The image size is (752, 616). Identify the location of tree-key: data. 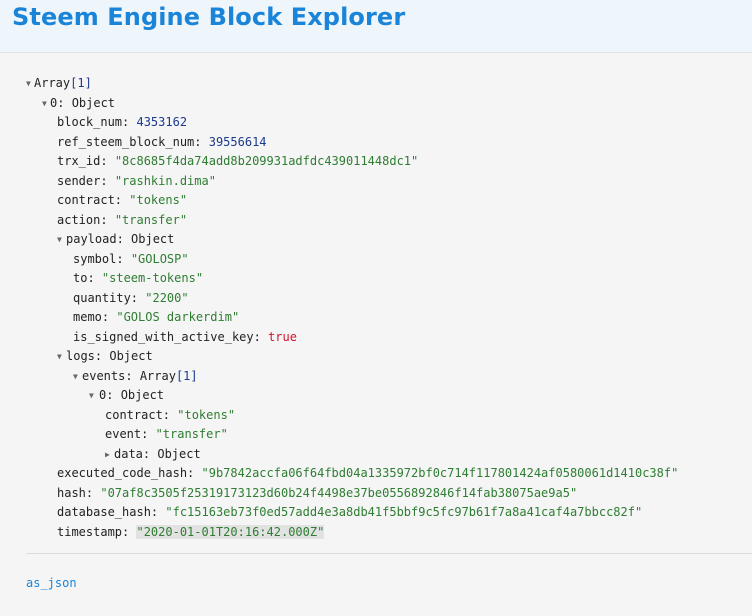
(128, 453).